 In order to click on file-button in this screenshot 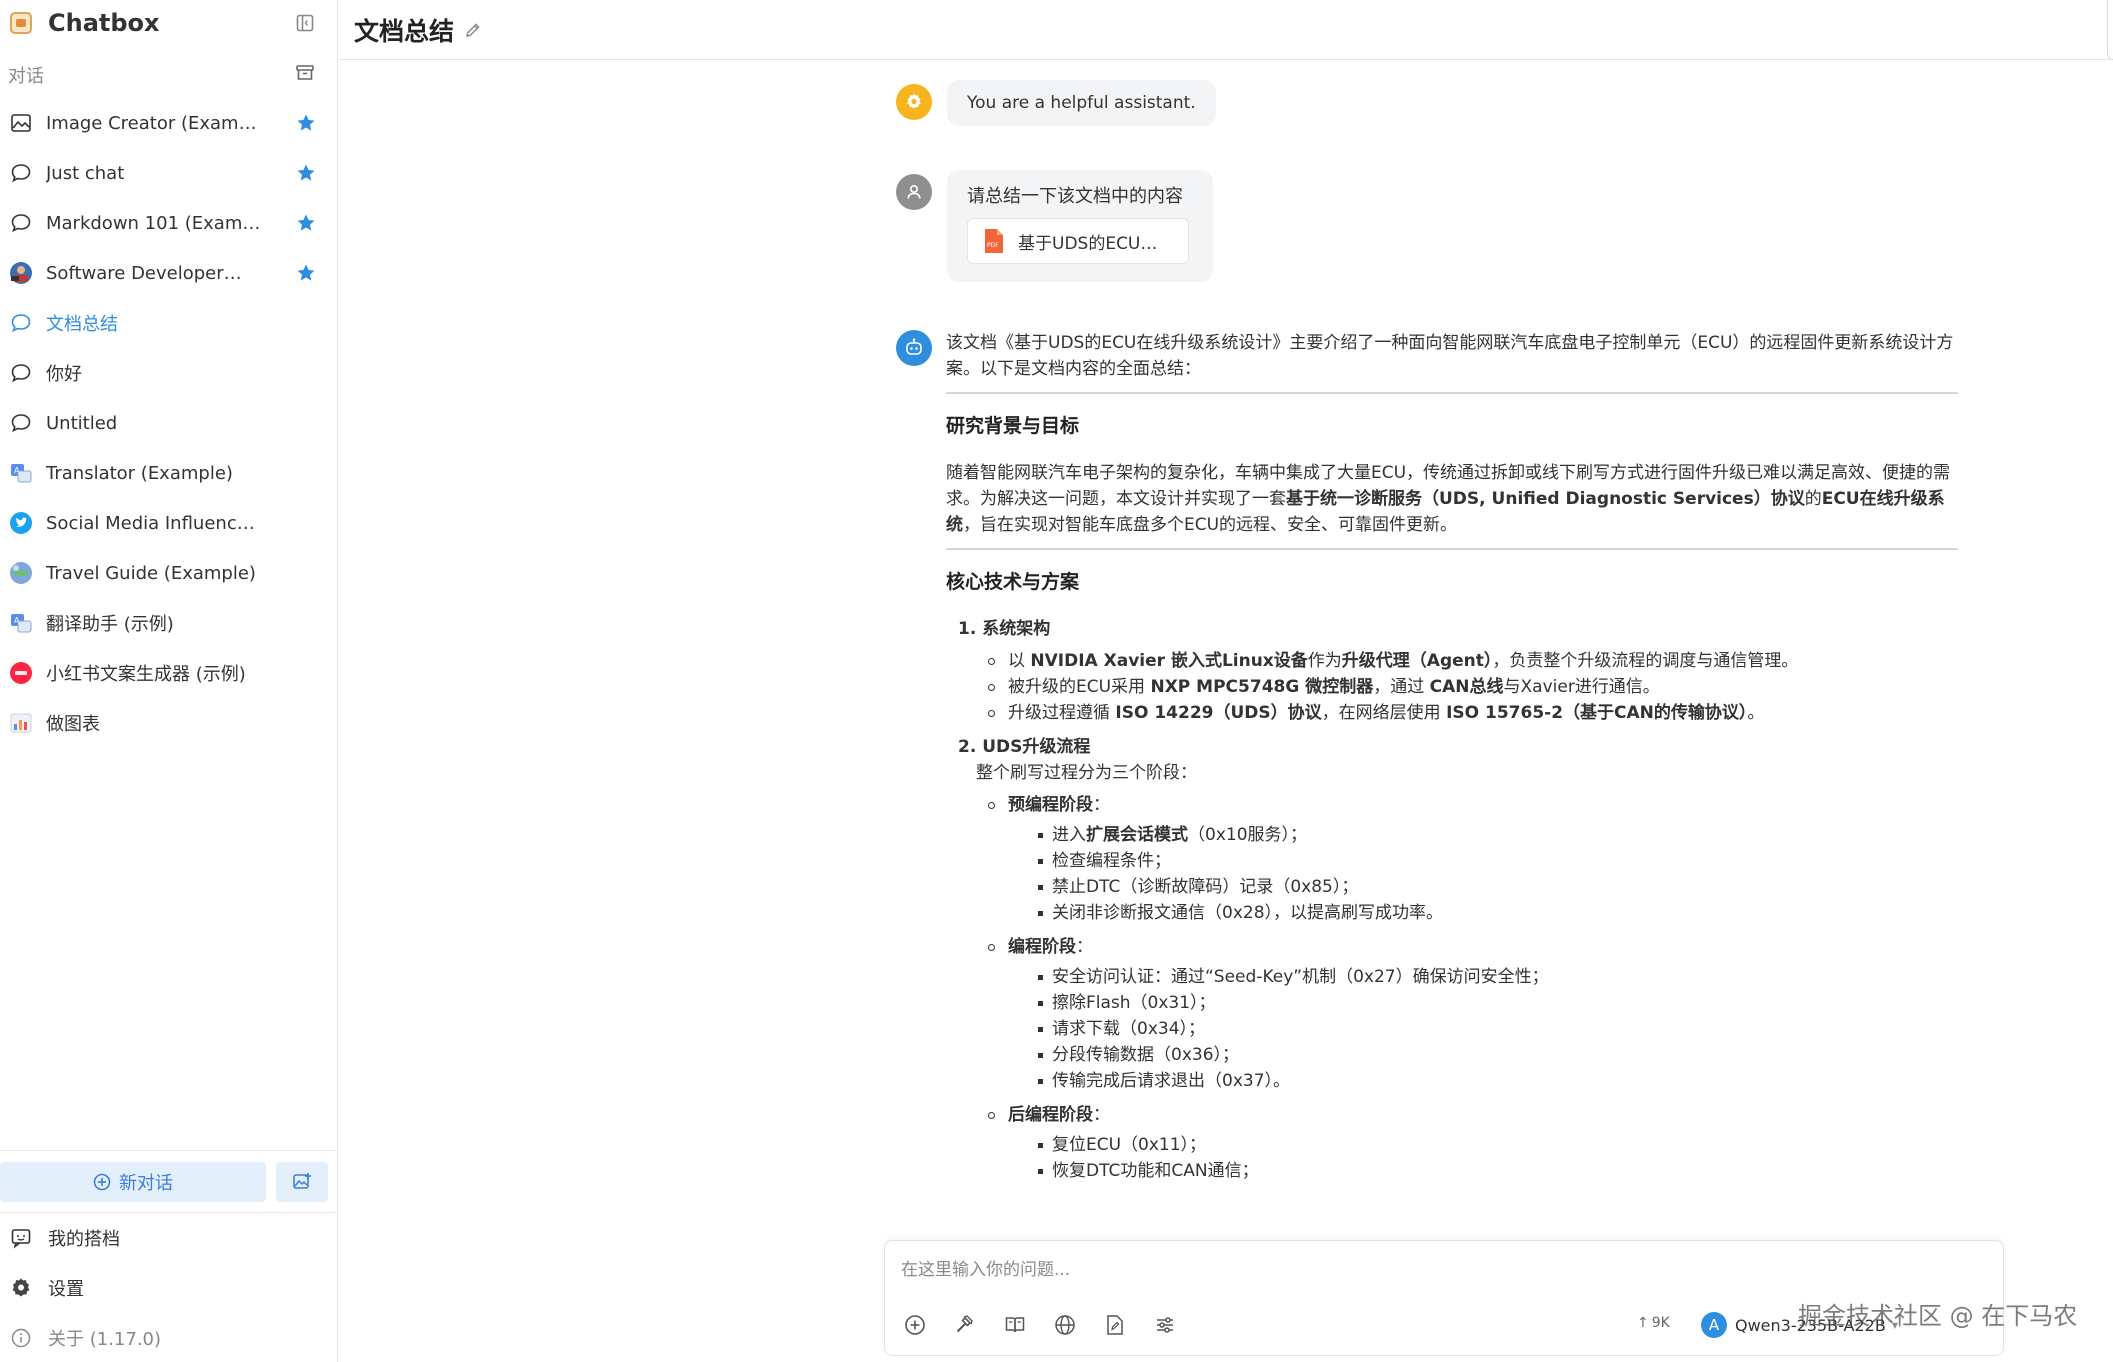, I will do `click(1115, 1325)`.